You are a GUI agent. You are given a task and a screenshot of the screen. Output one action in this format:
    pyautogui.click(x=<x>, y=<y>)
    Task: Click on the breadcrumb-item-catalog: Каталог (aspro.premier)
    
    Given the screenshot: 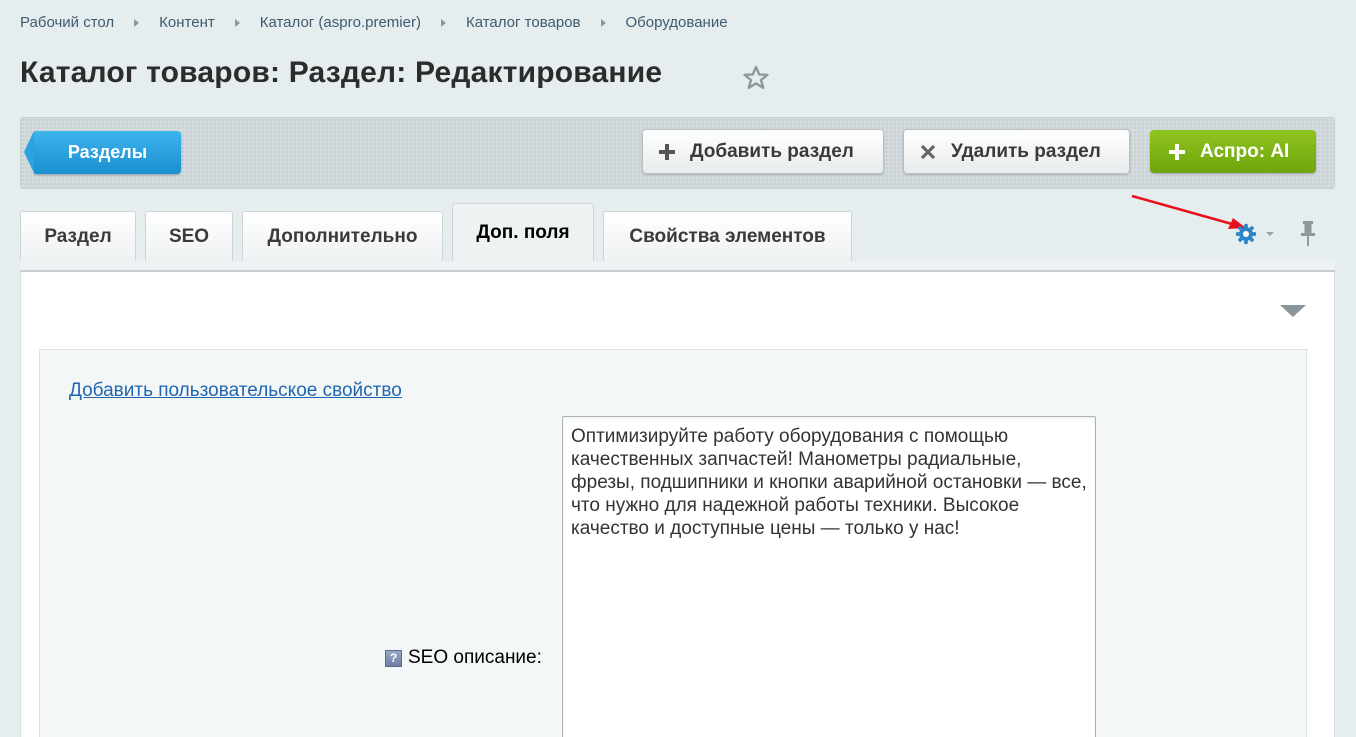 What is the action you would take?
    pyautogui.click(x=340, y=22)
    